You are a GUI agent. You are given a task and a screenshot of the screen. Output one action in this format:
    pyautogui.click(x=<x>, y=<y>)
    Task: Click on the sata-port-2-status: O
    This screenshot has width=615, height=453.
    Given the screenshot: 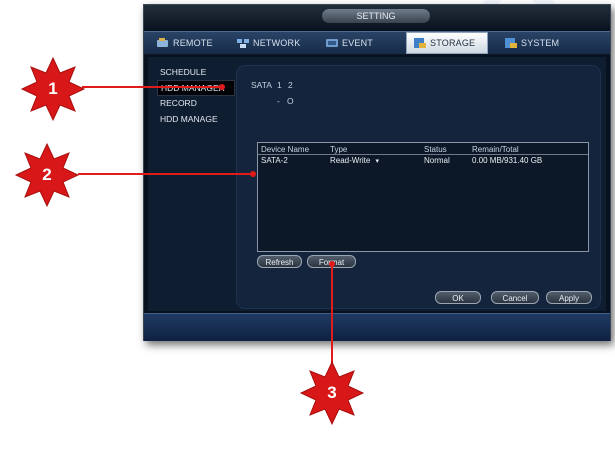 What is the action you would take?
    pyautogui.click(x=290, y=101)
    